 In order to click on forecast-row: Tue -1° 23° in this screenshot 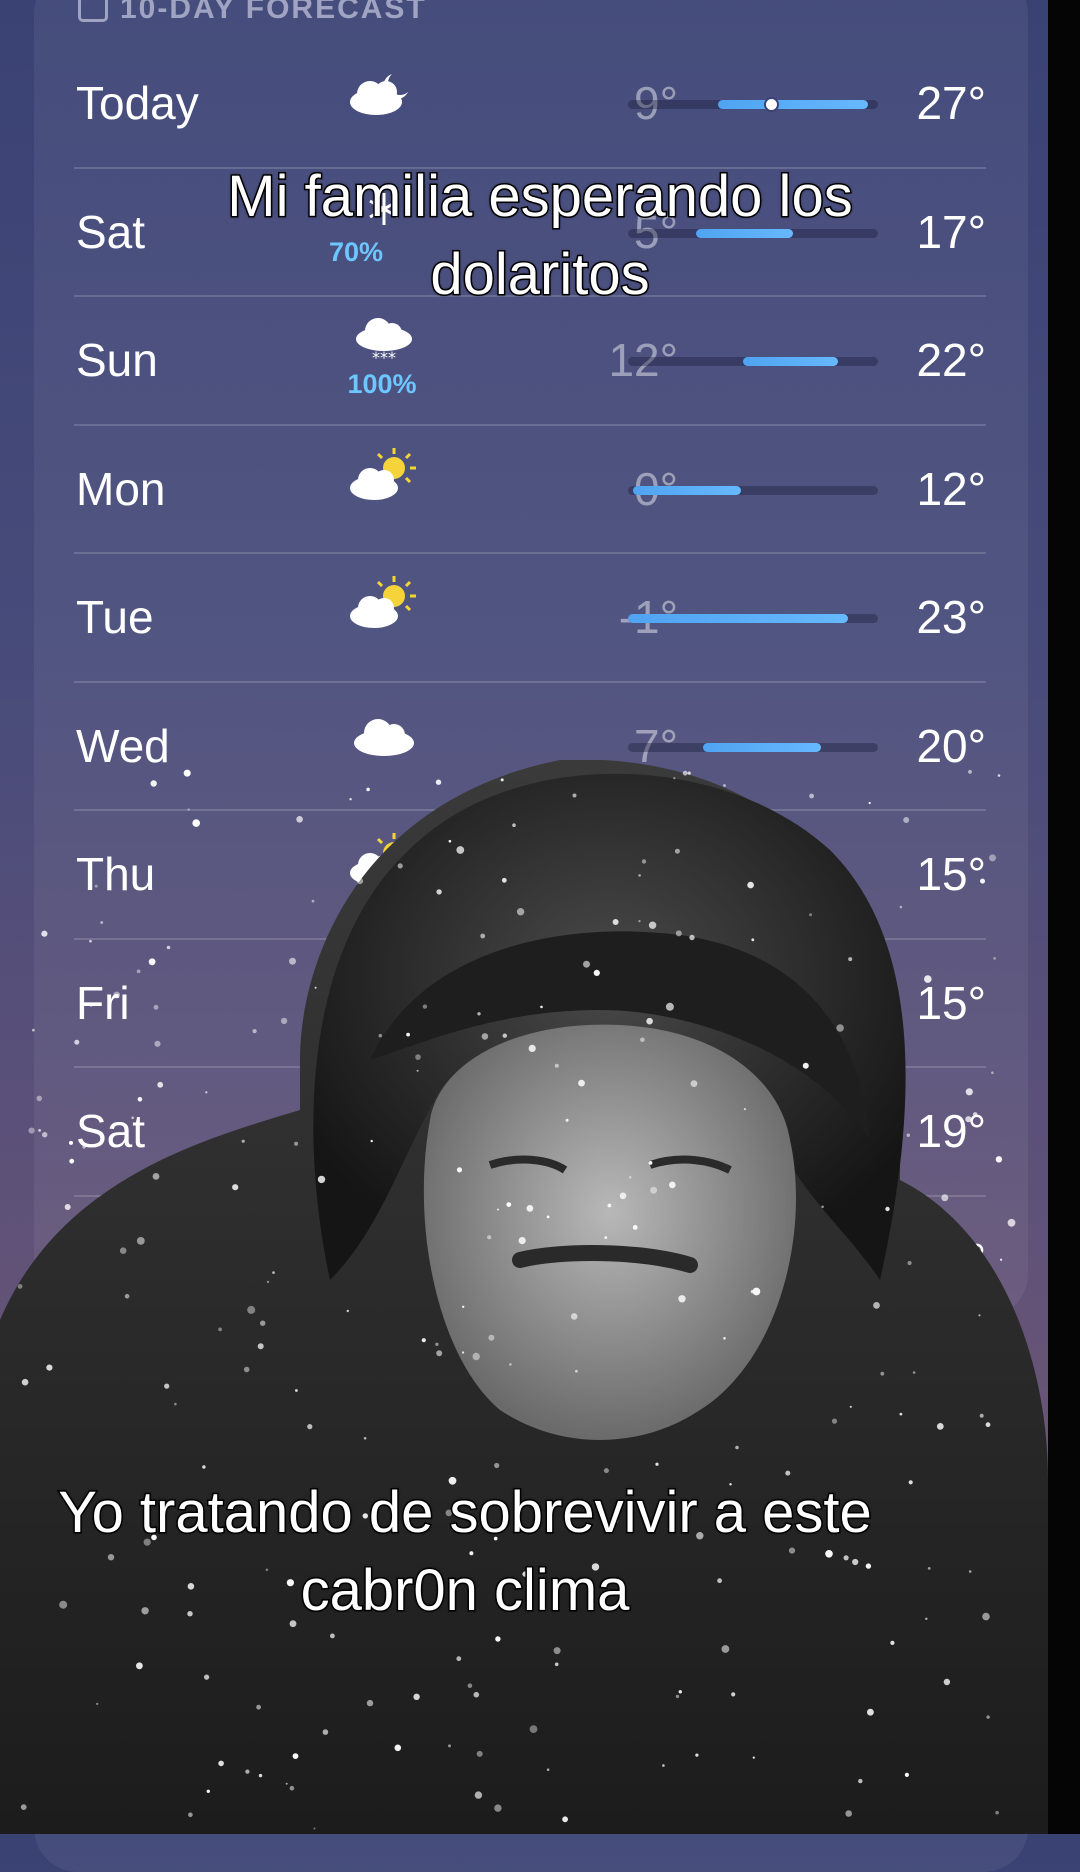, I will do `click(530, 618)`.